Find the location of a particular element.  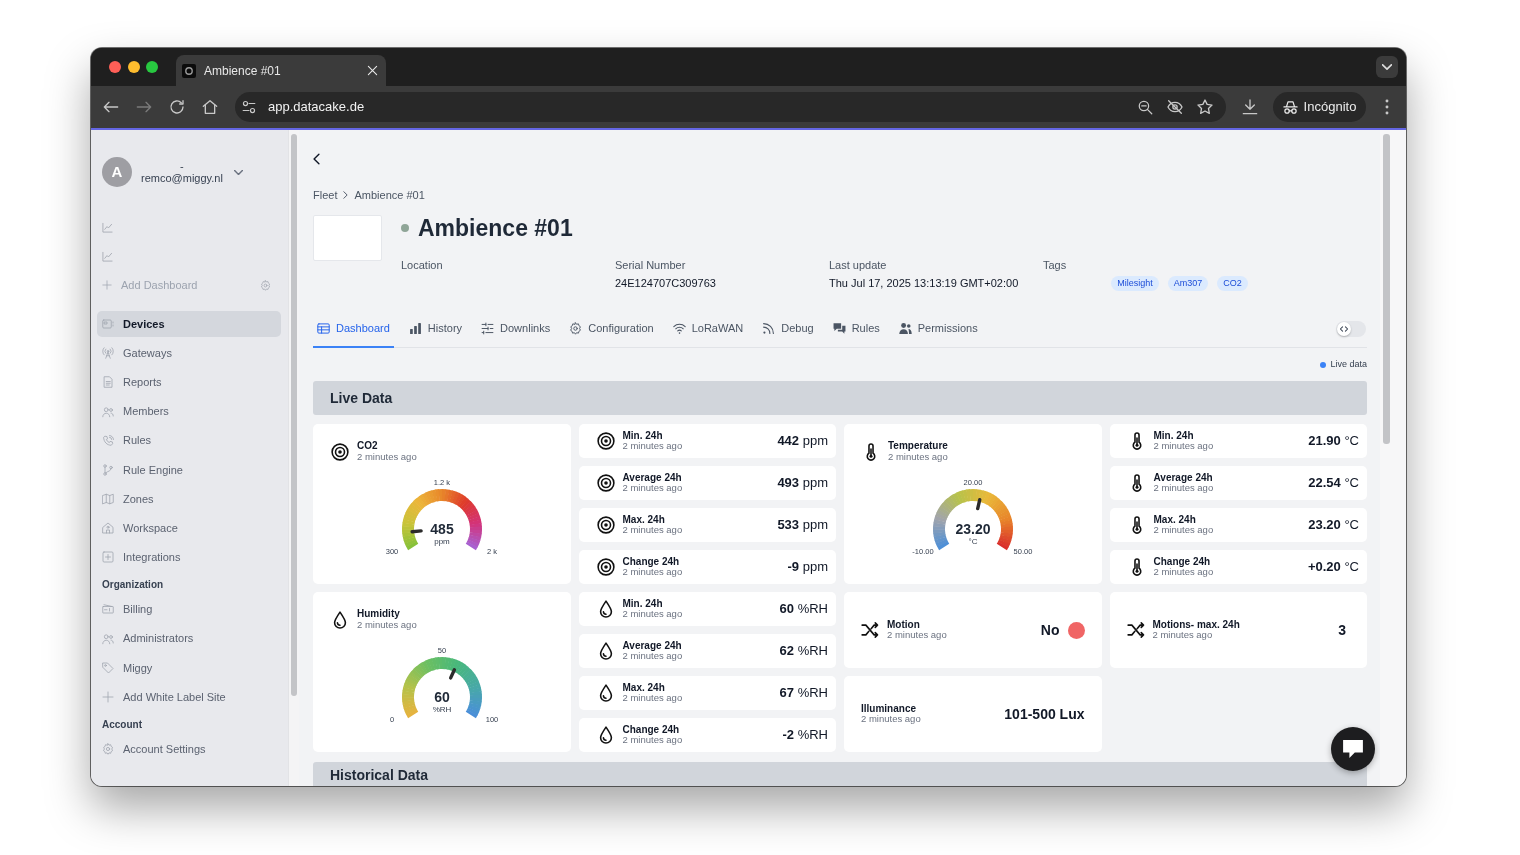

tab: Permissions is located at coordinates (938, 329).